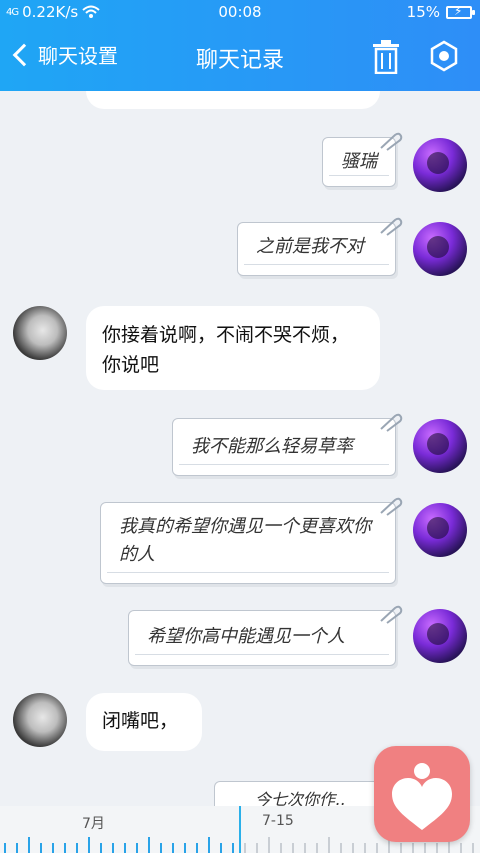 This screenshot has width=480, height=853. What do you see at coordinates (444, 56) in the screenshot?
I see `settings-icon` at bounding box center [444, 56].